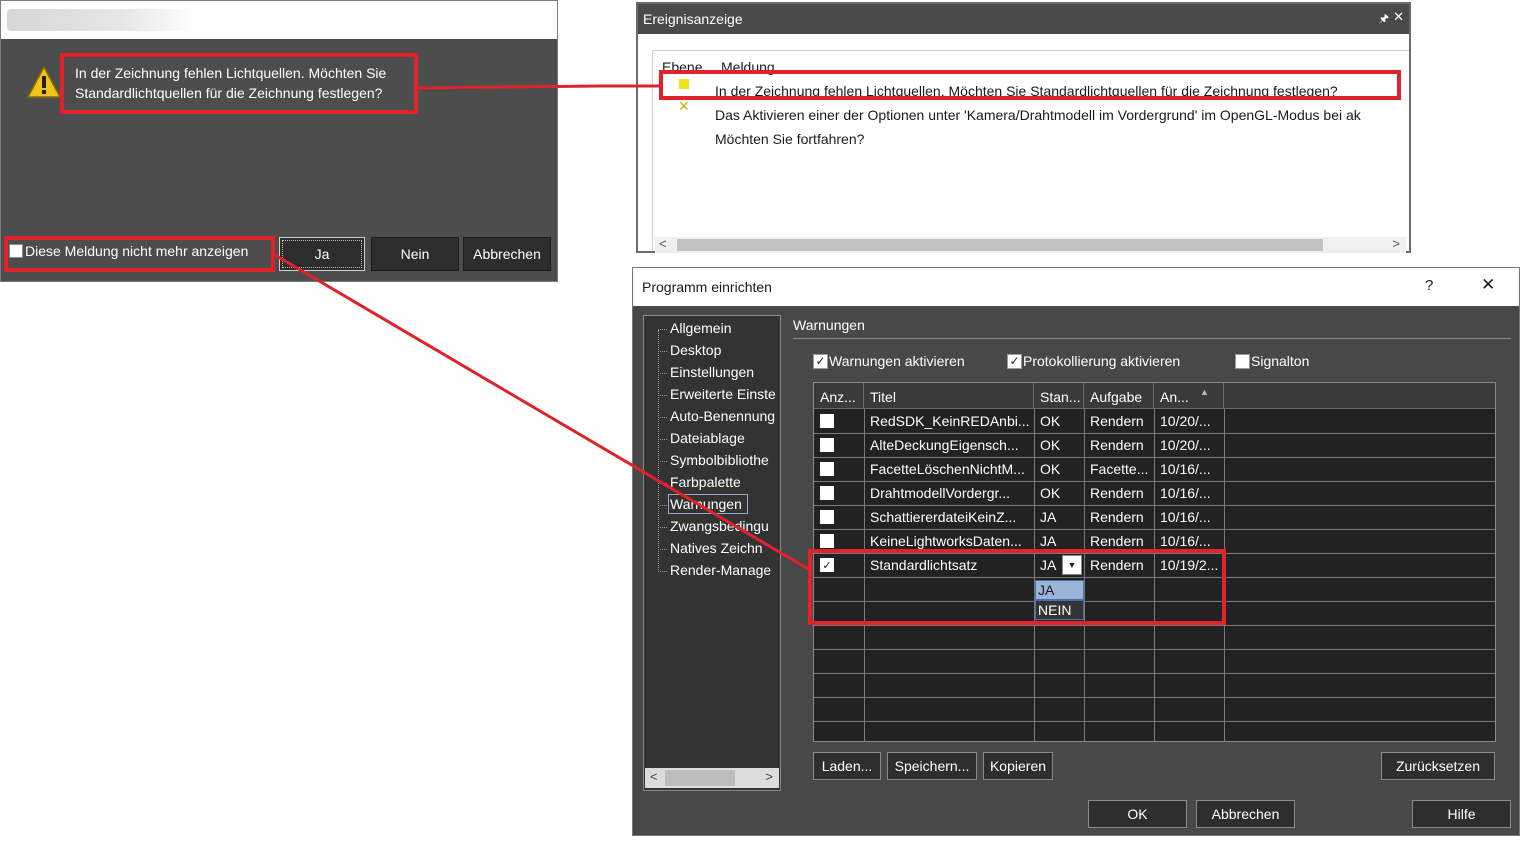  What do you see at coordinates (1438, 766) in the screenshot?
I see `reset-button: Zurücksetzen` at bounding box center [1438, 766].